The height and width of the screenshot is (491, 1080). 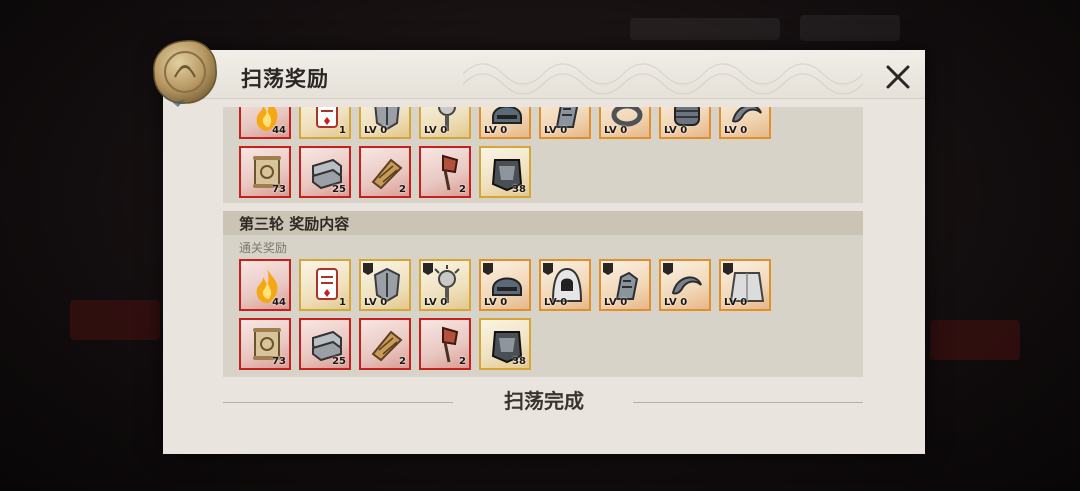 I want to click on reward-round-previous: 44 1 LV 0 LV 0 LV 0 LV 0 LV 0 LV 0 LV 0 73 25 2 2 38, so click(x=543, y=155).